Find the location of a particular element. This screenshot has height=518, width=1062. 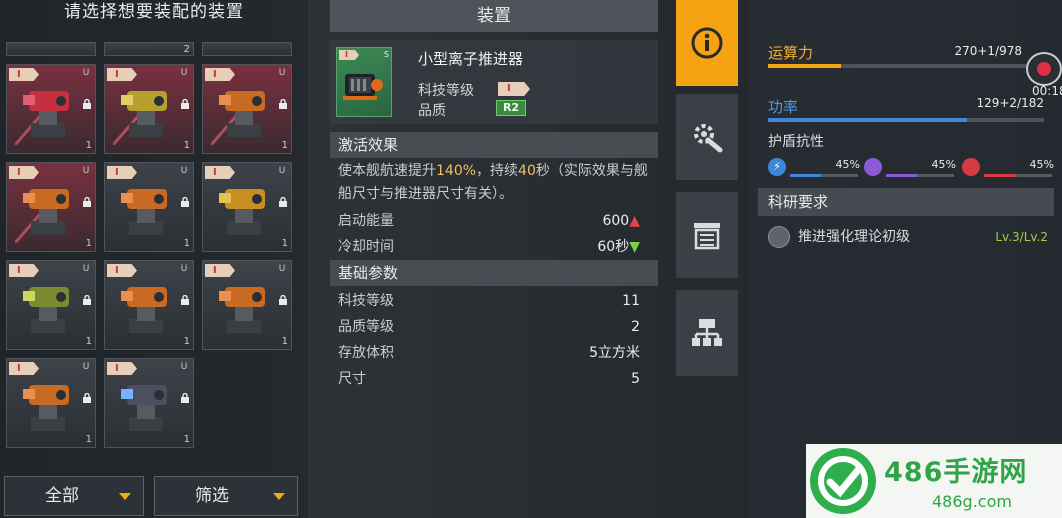

filter-all-button: 全部 is located at coordinates (74, 496).